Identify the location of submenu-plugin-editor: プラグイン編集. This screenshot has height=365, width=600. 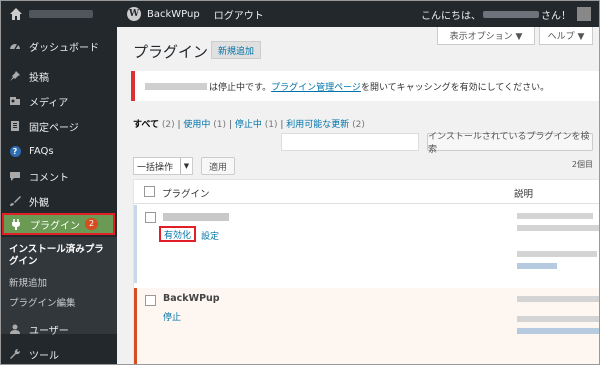
(42, 302).